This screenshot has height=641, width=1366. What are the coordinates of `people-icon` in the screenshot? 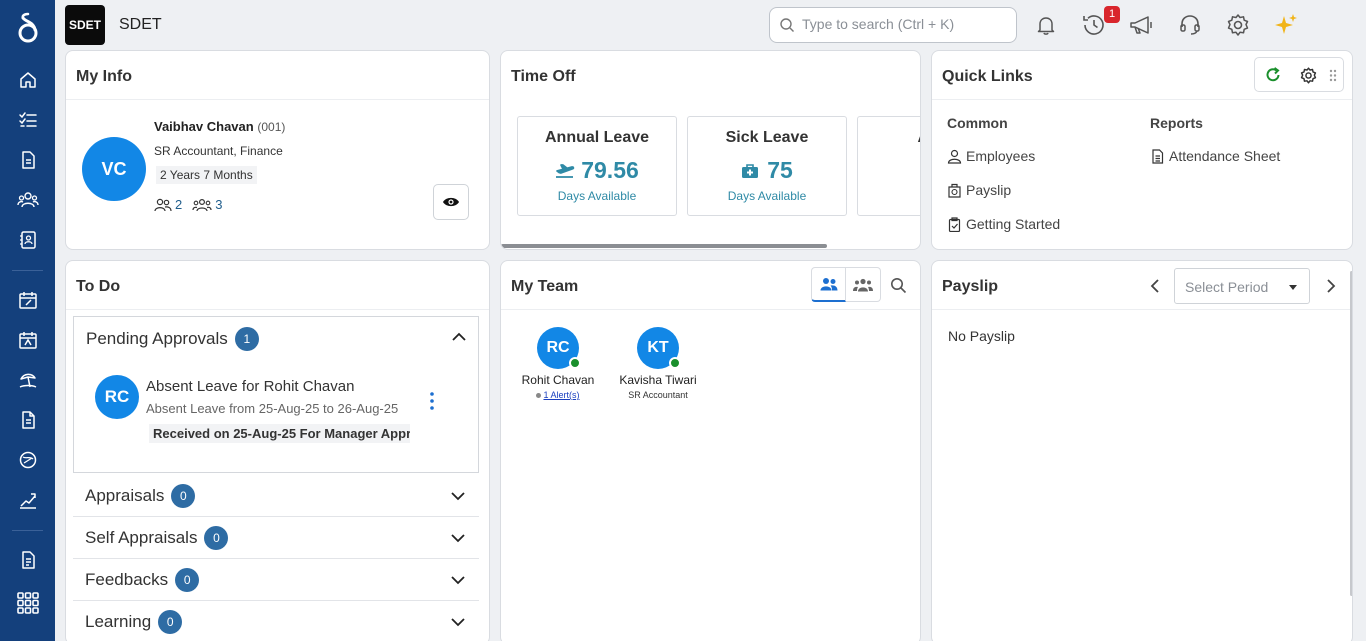 It's located at (828, 284).